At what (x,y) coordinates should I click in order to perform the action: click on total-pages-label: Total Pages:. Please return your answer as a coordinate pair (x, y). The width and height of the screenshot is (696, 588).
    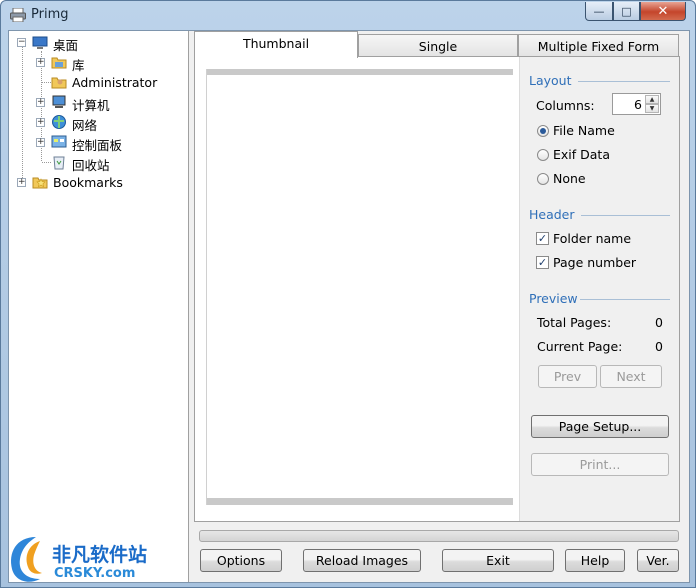
    Looking at the image, I should click on (574, 322).